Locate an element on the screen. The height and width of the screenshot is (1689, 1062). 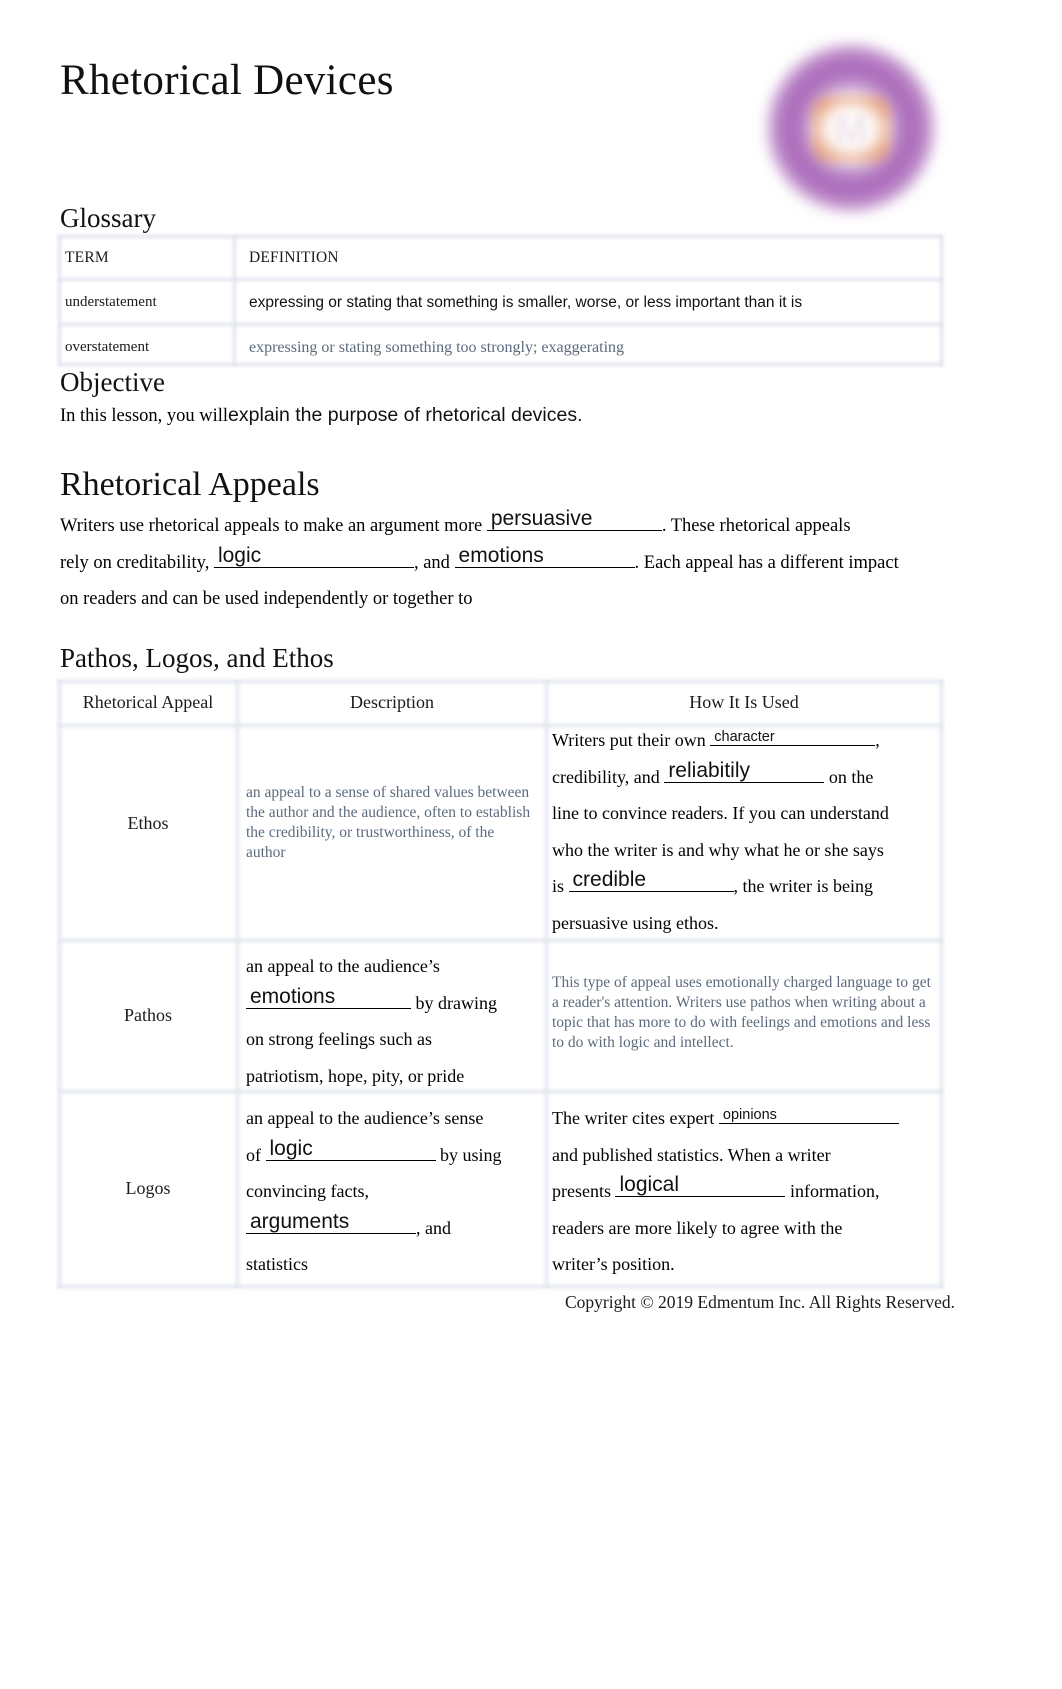
glossary-term: understatement is located at coordinates (111, 302).